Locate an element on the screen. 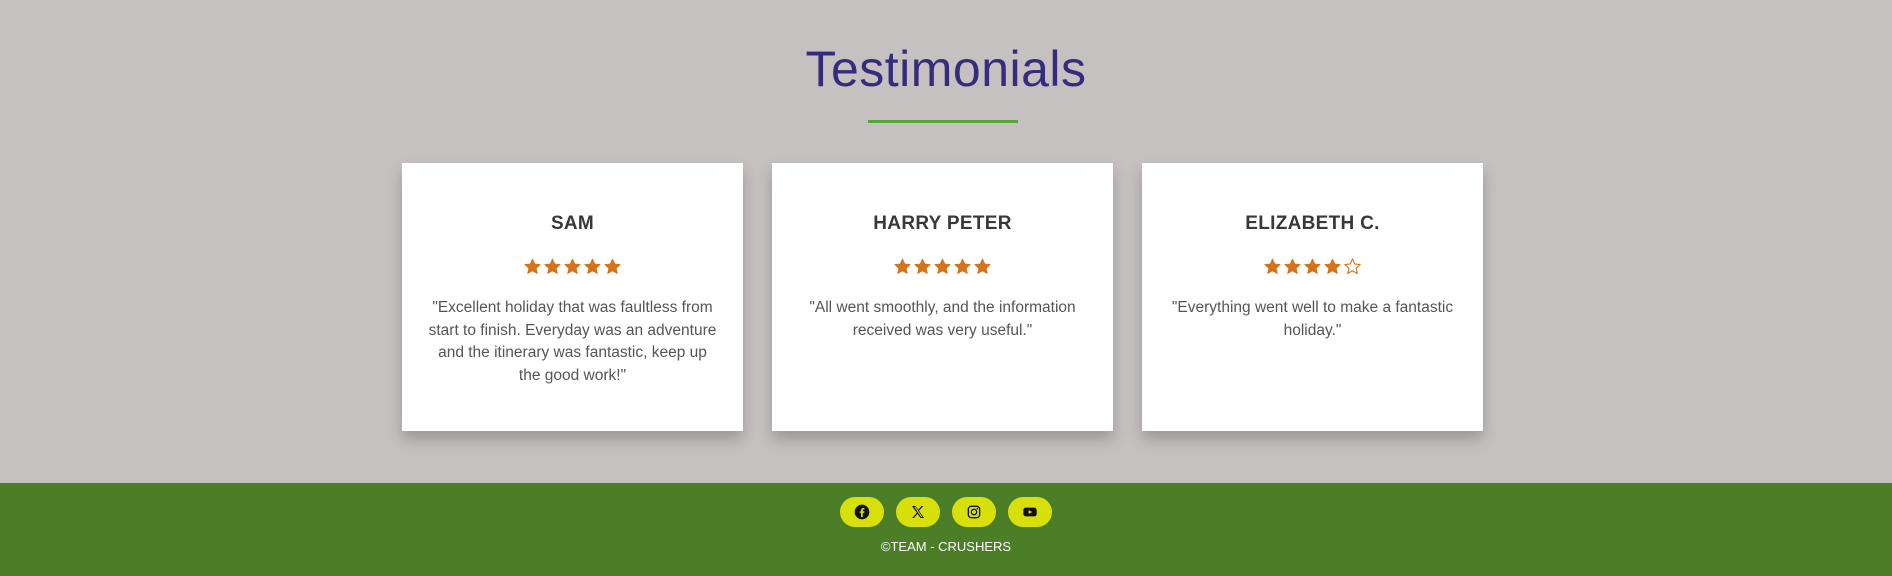 The image size is (1892, 576). youtube-link is located at coordinates (1030, 512).